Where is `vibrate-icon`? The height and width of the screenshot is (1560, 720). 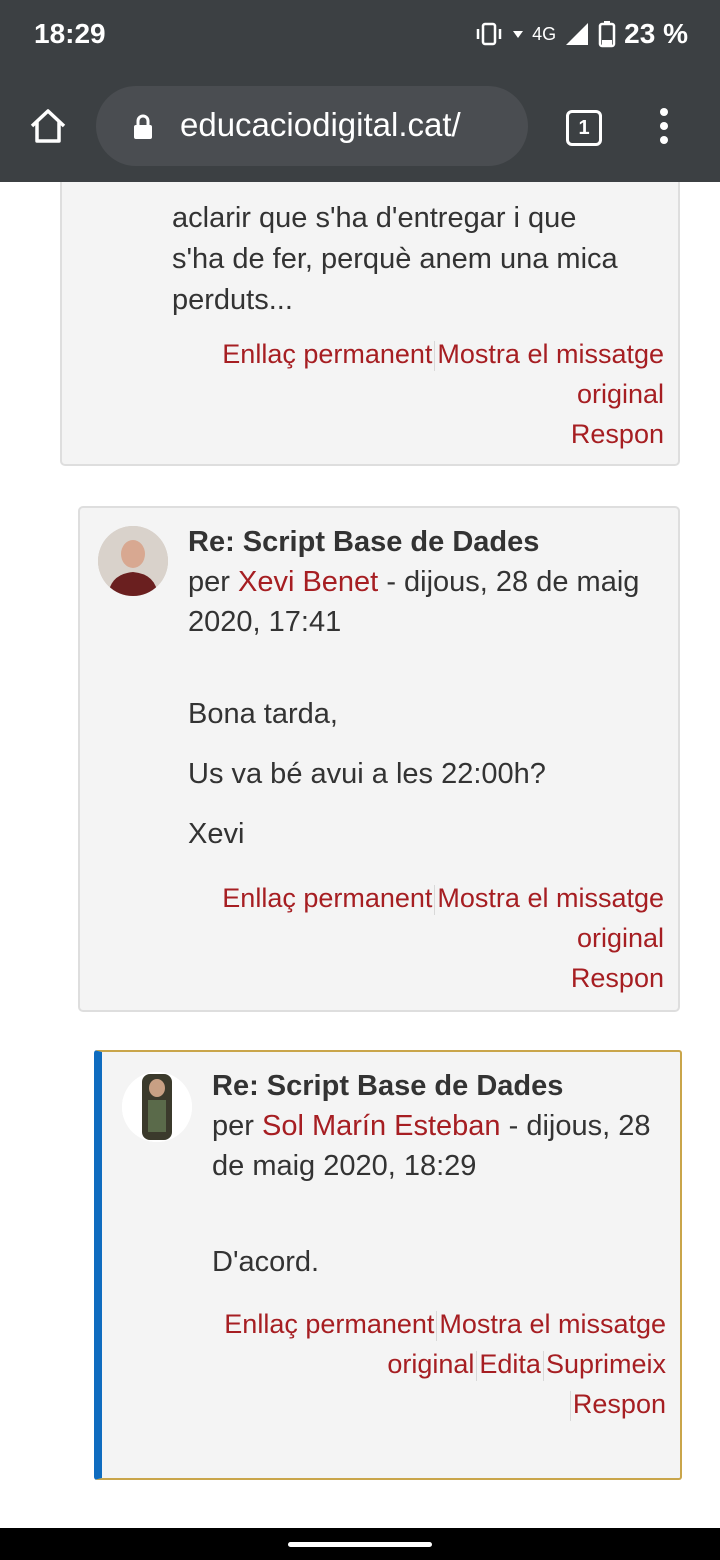 vibrate-icon is located at coordinates (489, 34).